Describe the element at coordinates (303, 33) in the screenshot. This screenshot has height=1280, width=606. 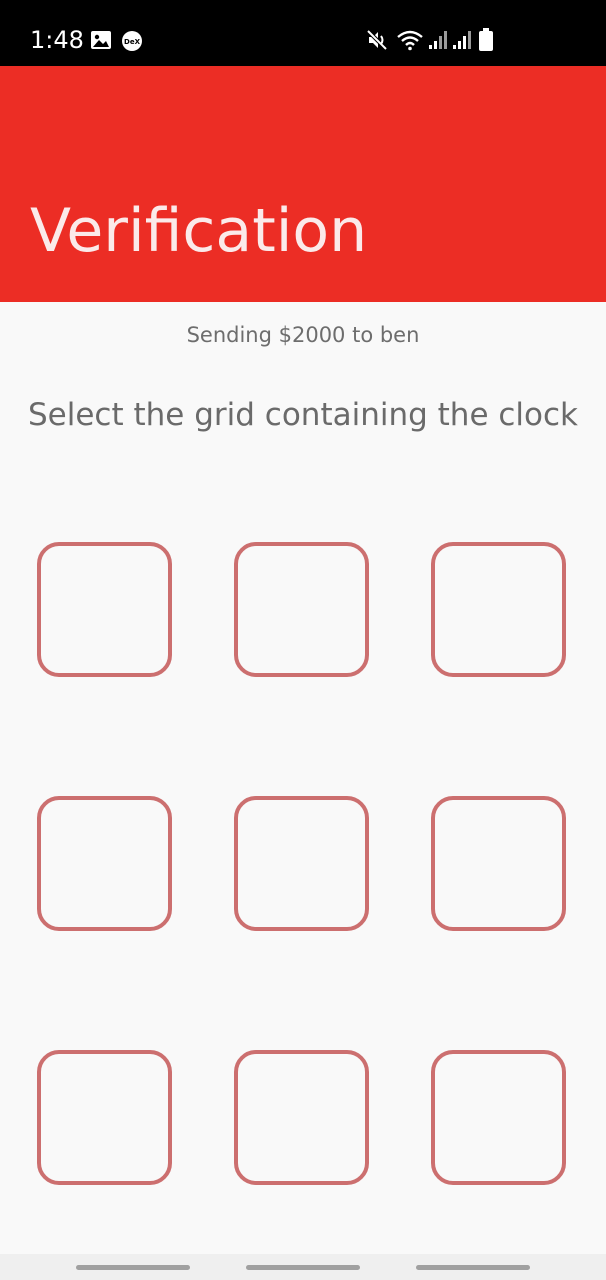
I see `status-bar: 1:48 DeX` at that location.